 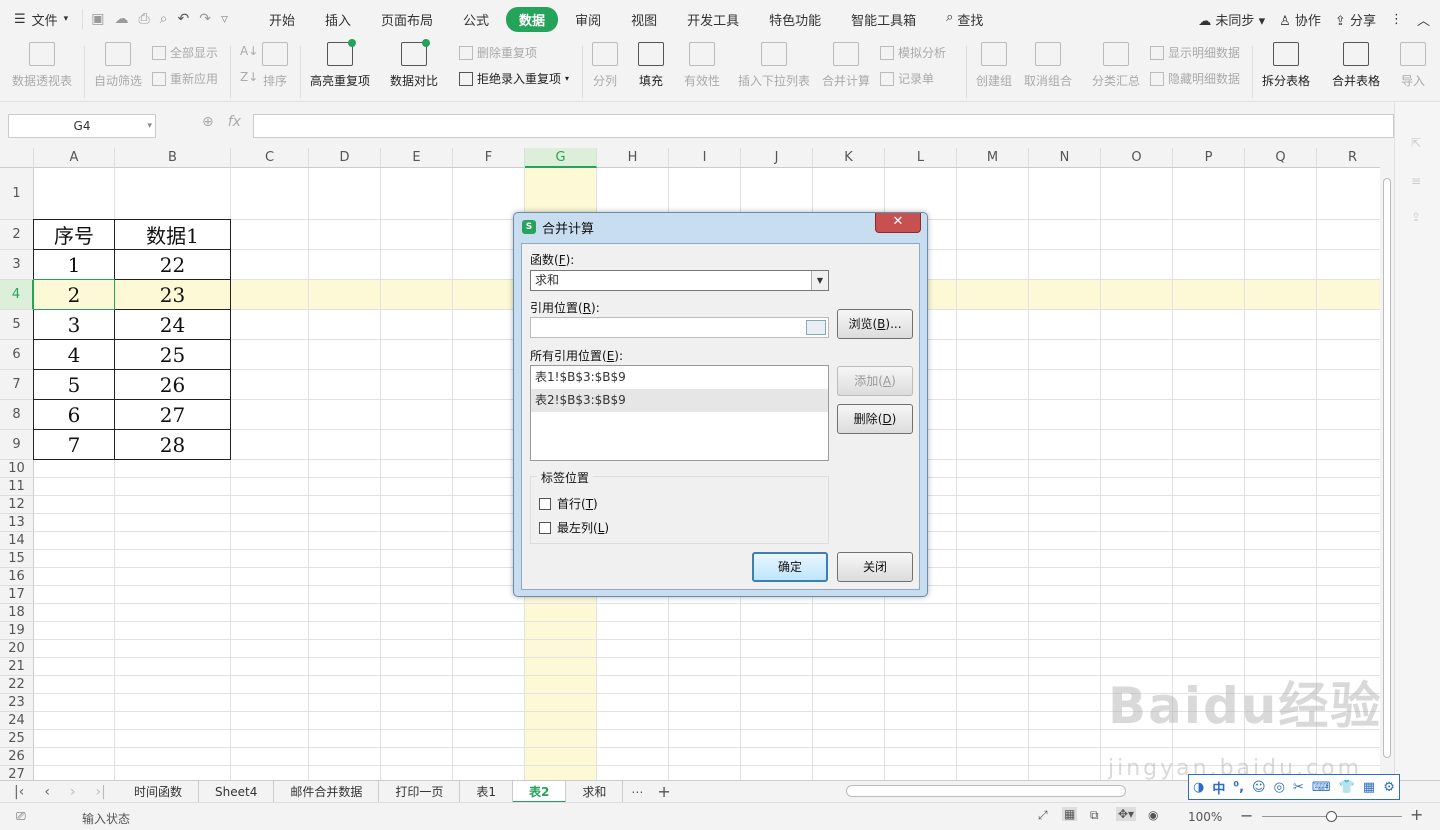 I want to click on row-header-1: 1, so click(x=17, y=194).